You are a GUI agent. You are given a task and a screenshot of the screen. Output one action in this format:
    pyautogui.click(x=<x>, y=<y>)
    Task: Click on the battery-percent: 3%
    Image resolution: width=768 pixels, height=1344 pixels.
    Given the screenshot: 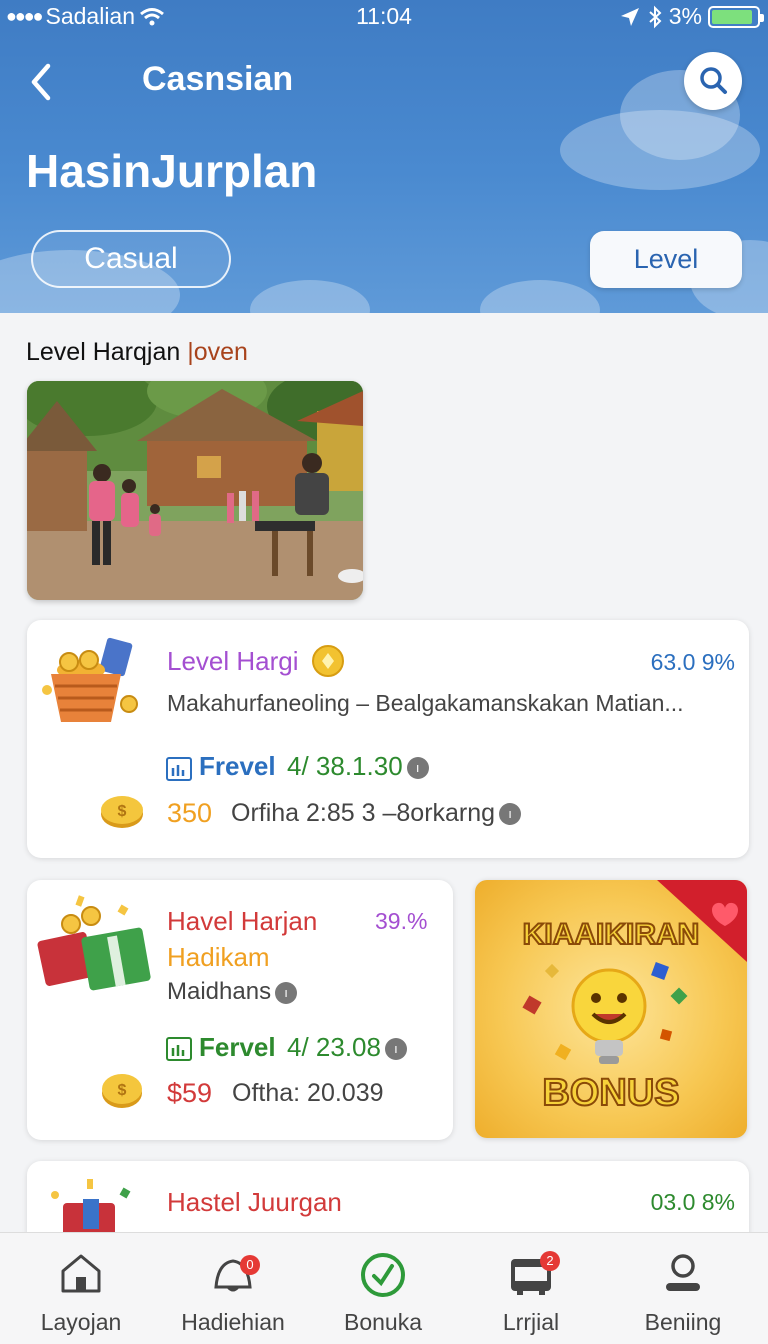 What is the action you would take?
    pyautogui.click(x=685, y=16)
    